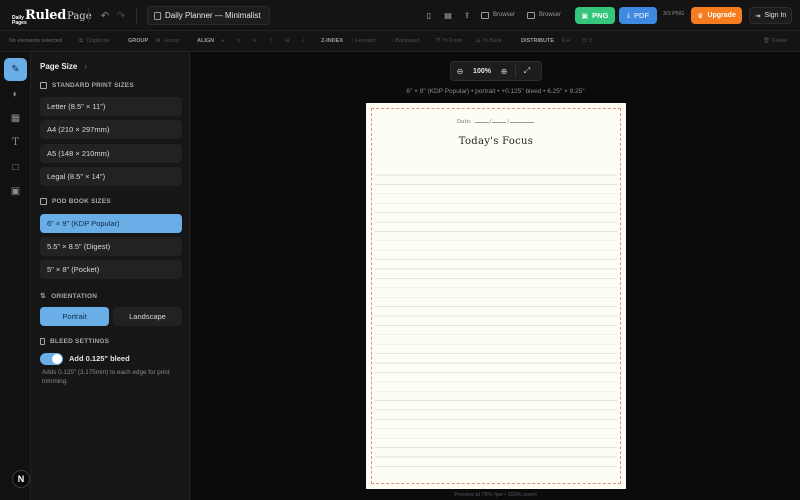 The image size is (800, 500). What do you see at coordinates (208, 15) in the screenshot?
I see `document-title-field: Daily Planner — Minimalist` at bounding box center [208, 15].